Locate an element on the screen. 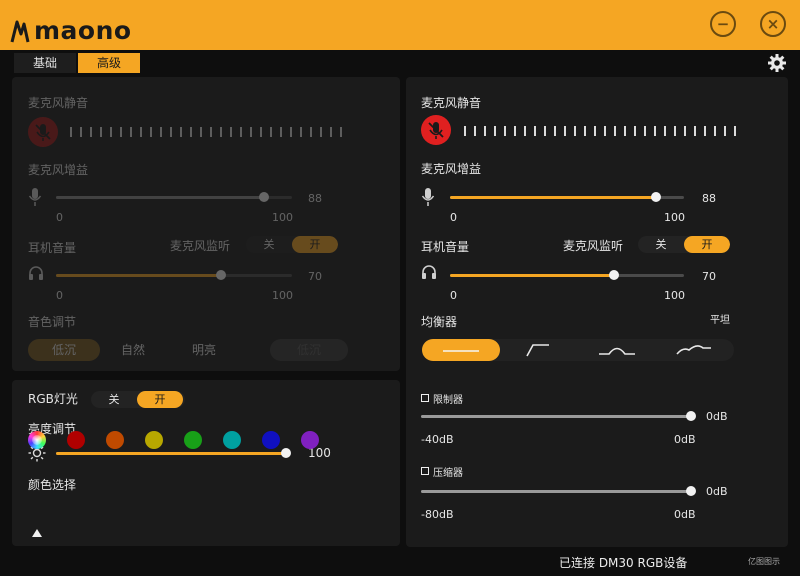 The image size is (800, 576). tone-adjust-label: 音色调节 is located at coordinates (52, 322).